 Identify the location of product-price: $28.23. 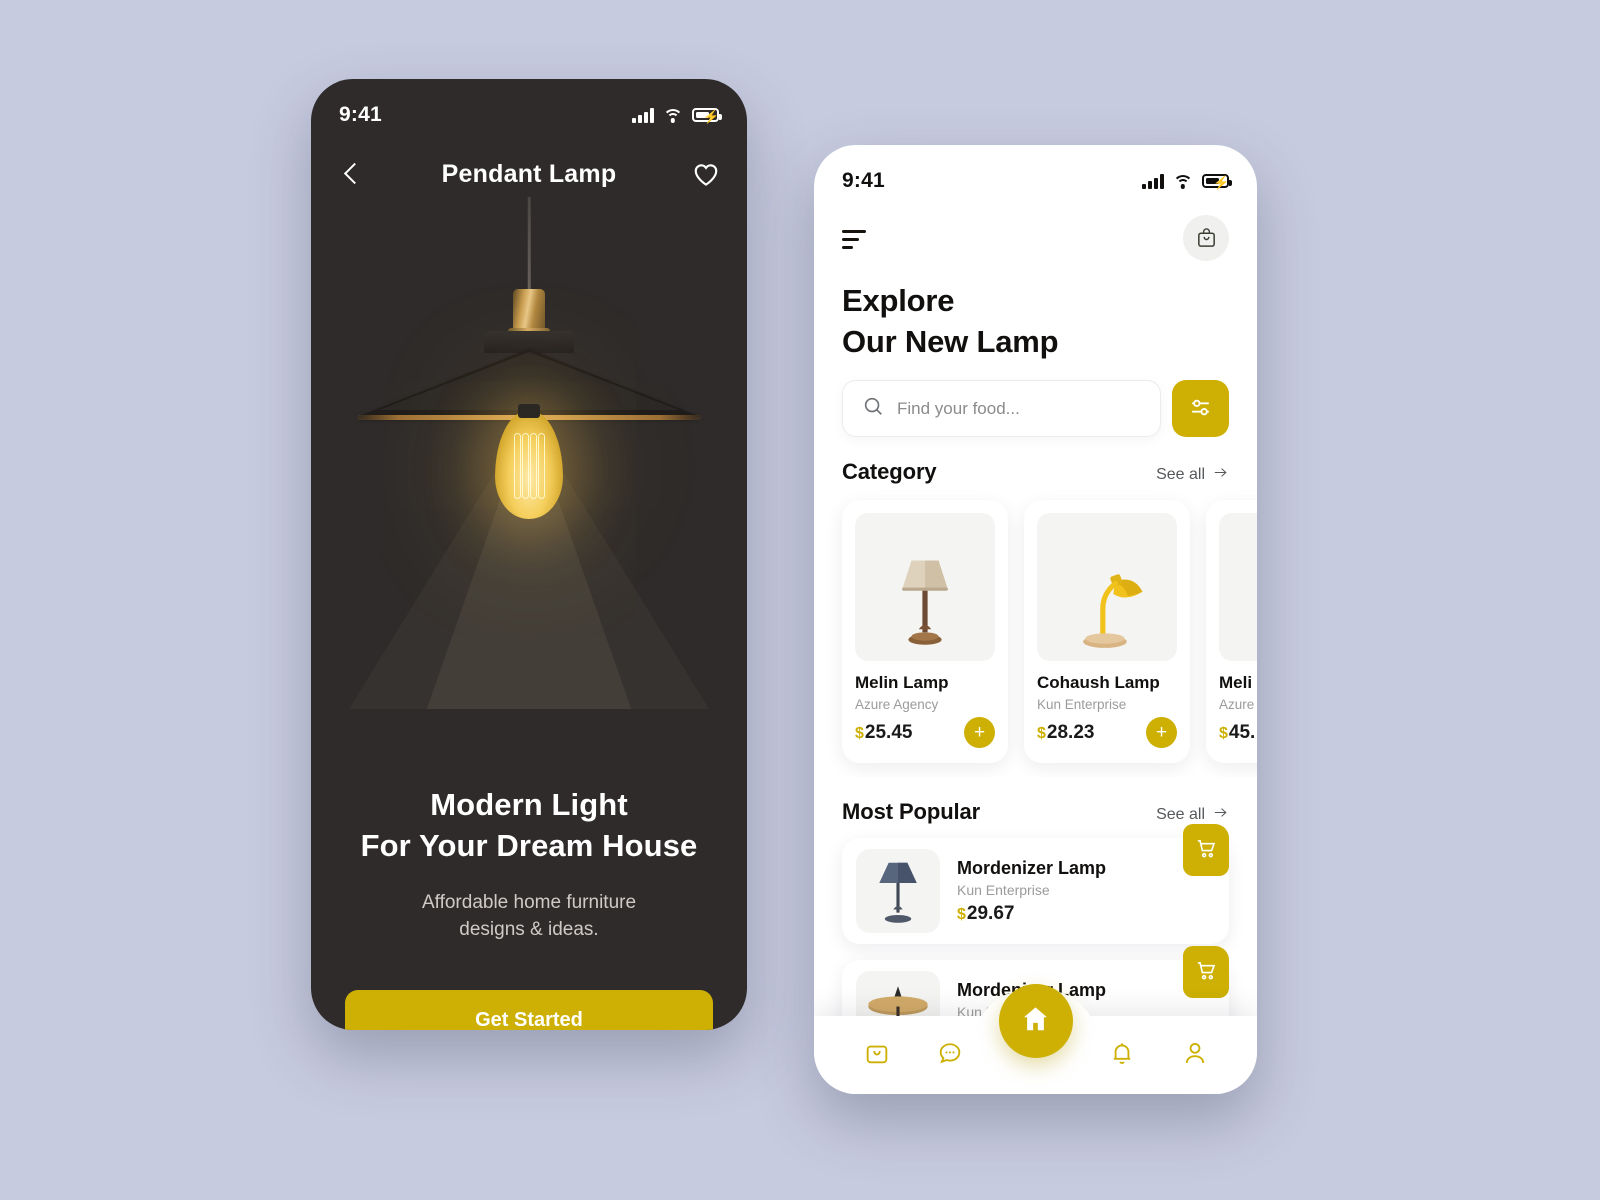
(1065, 733).